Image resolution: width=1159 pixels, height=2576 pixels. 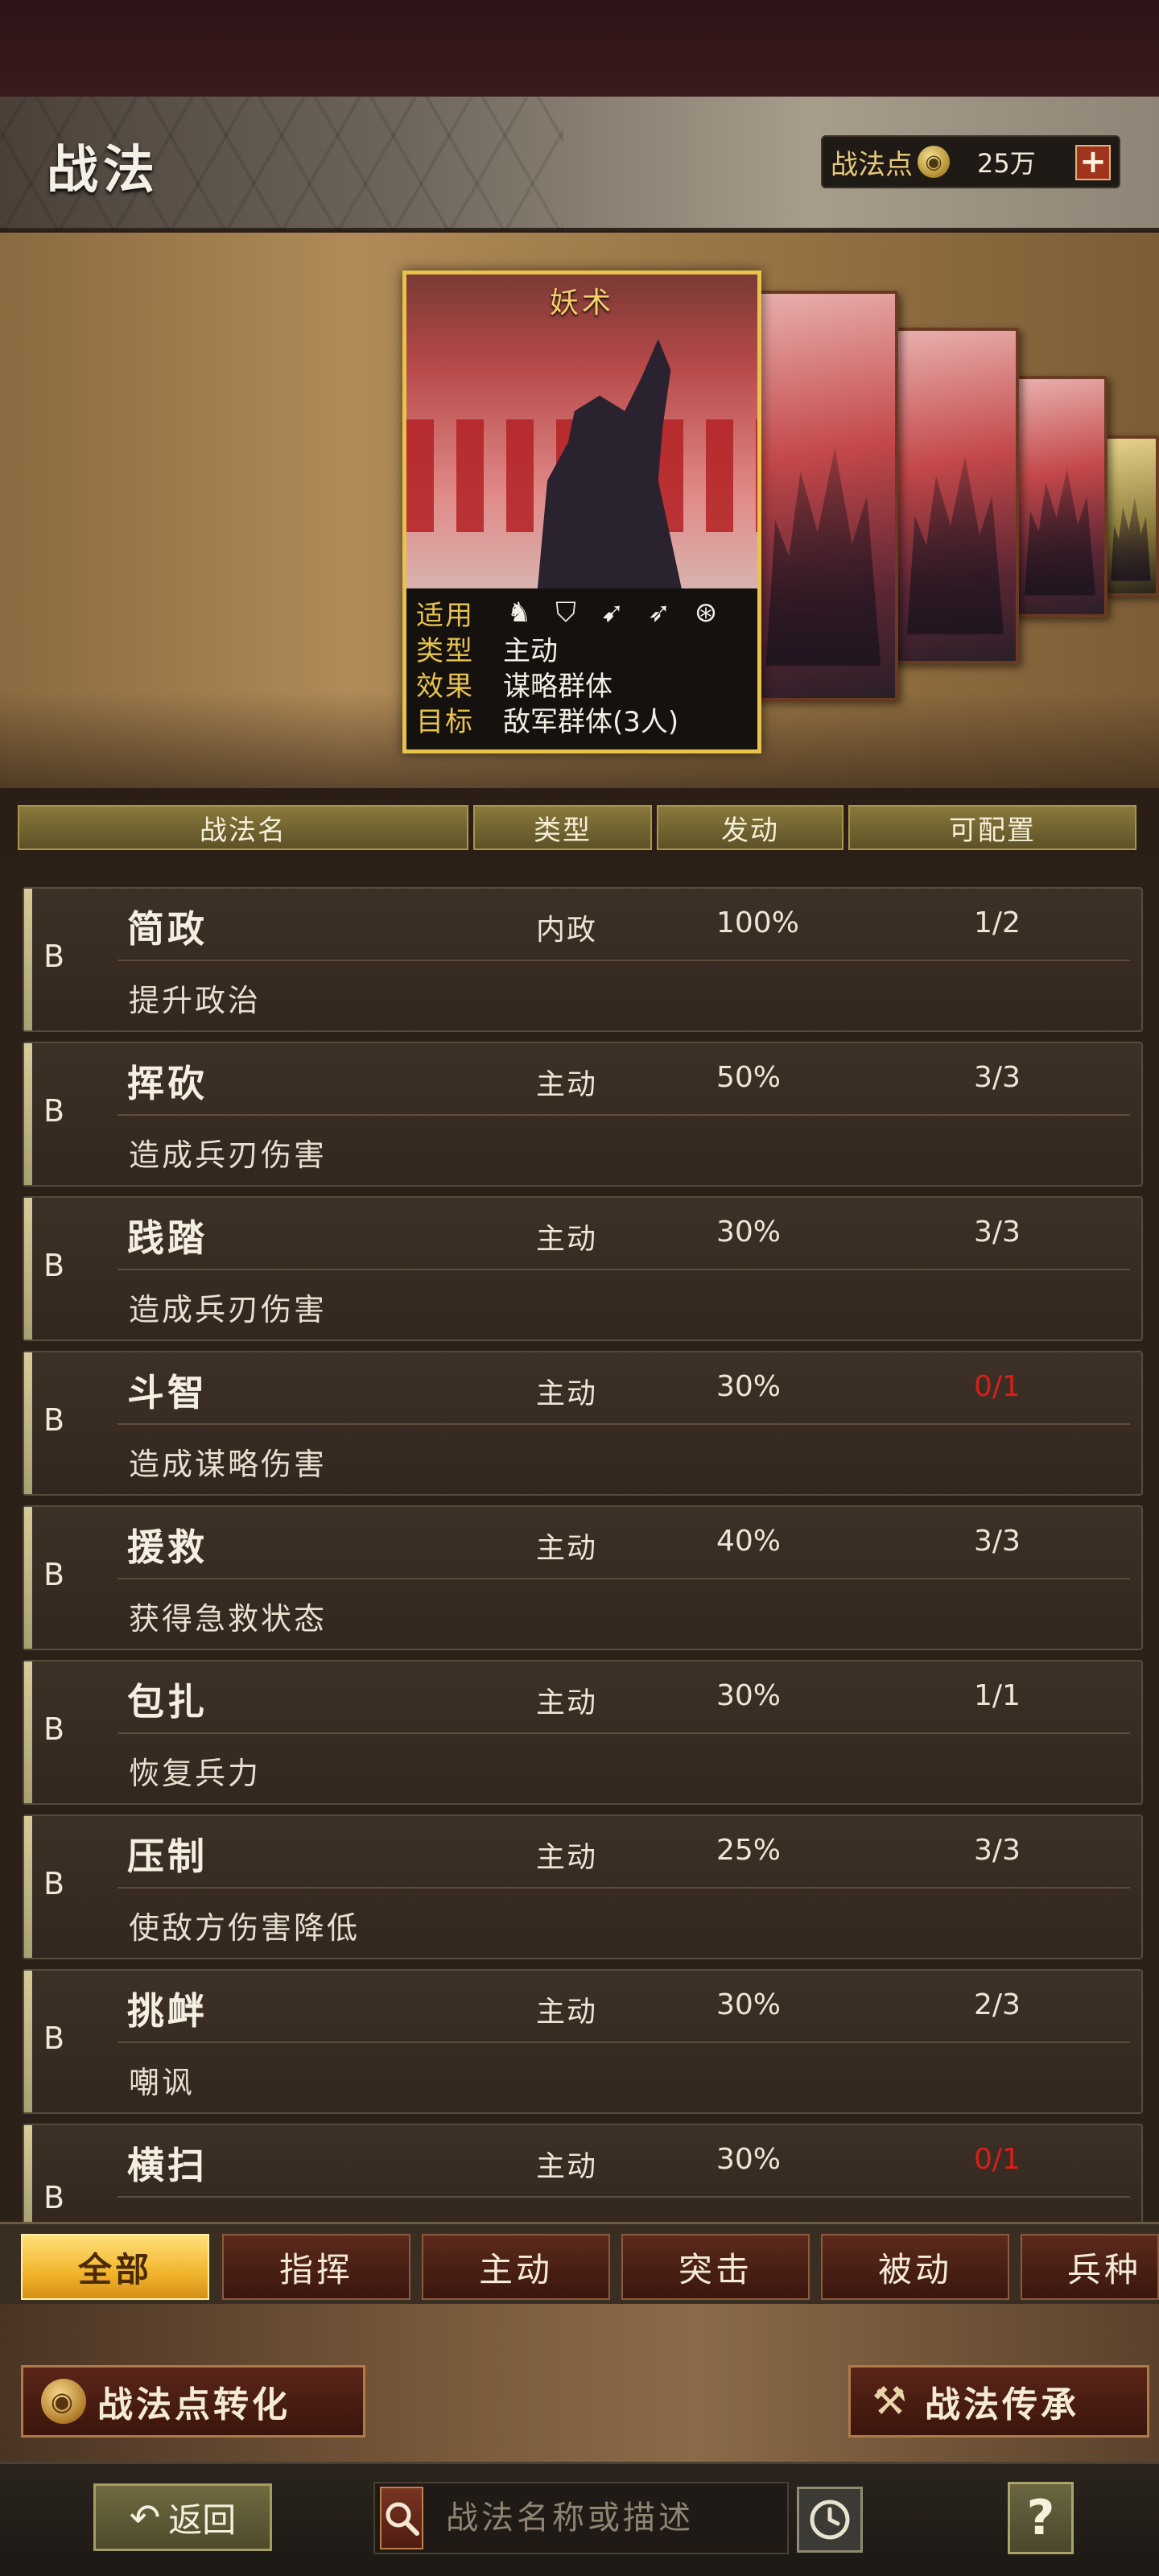 I want to click on inherit-tactic-label: 战法传承, so click(x=1002, y=2404).